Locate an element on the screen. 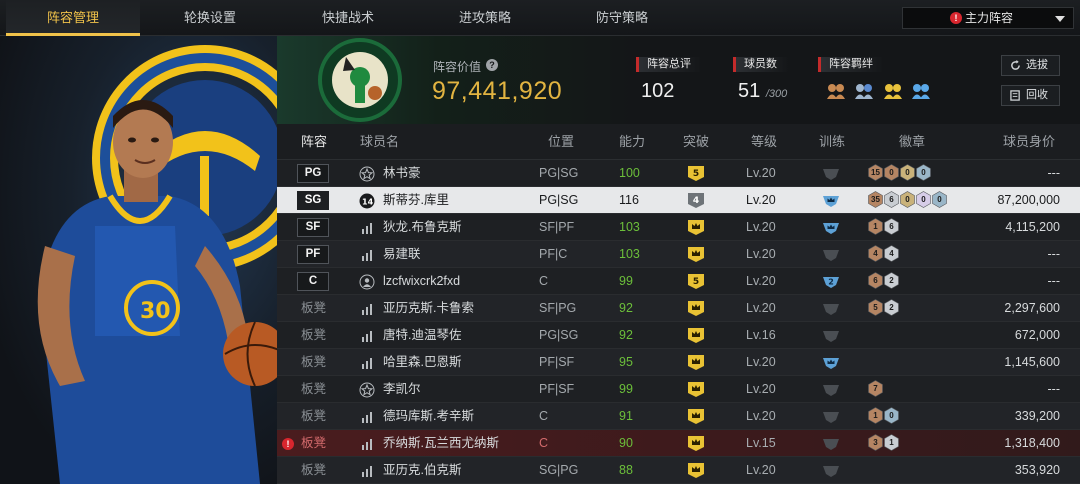  tab-lineup-management: 阵容管理 is located at coordinates (73, 18).